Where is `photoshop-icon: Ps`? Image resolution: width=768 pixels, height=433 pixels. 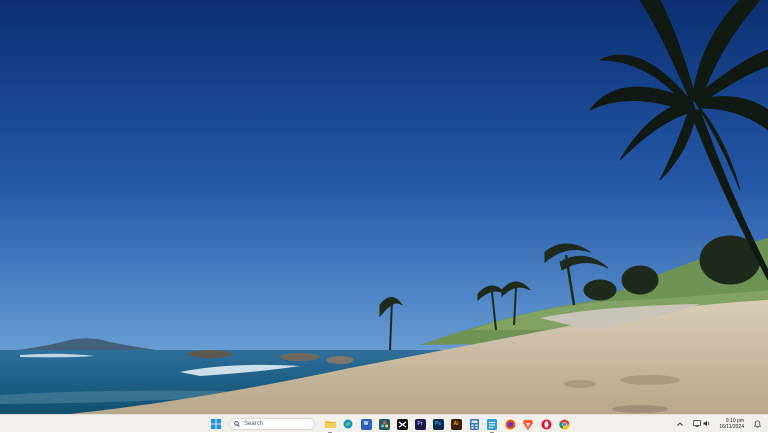
photoshop-icon: Ps is located at coordinates (438, 424).